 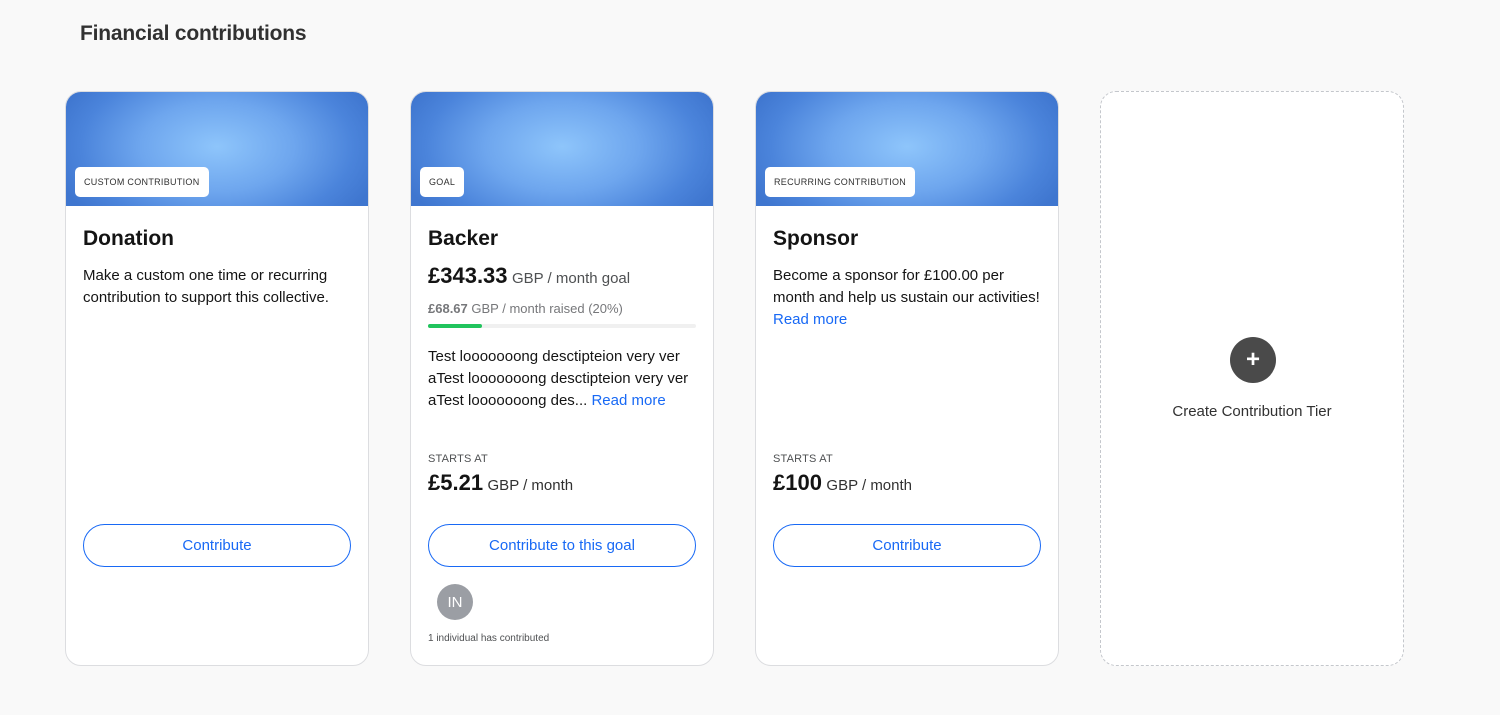 What do you see at coordinates (128, 238) in the screenshot?
I see `tier-name: Donation` at bounding box center [128, 238].